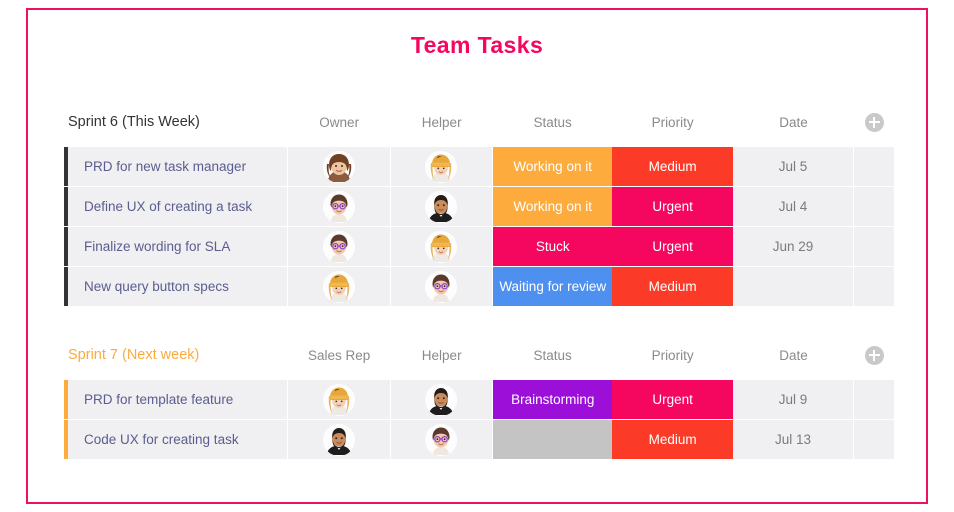 The width and height of the screenshot is (954, 512). Describe the element at coordinates (178, 206) in the screenshot. I see `task-name-cell: Define UX of creating a task` at that location.